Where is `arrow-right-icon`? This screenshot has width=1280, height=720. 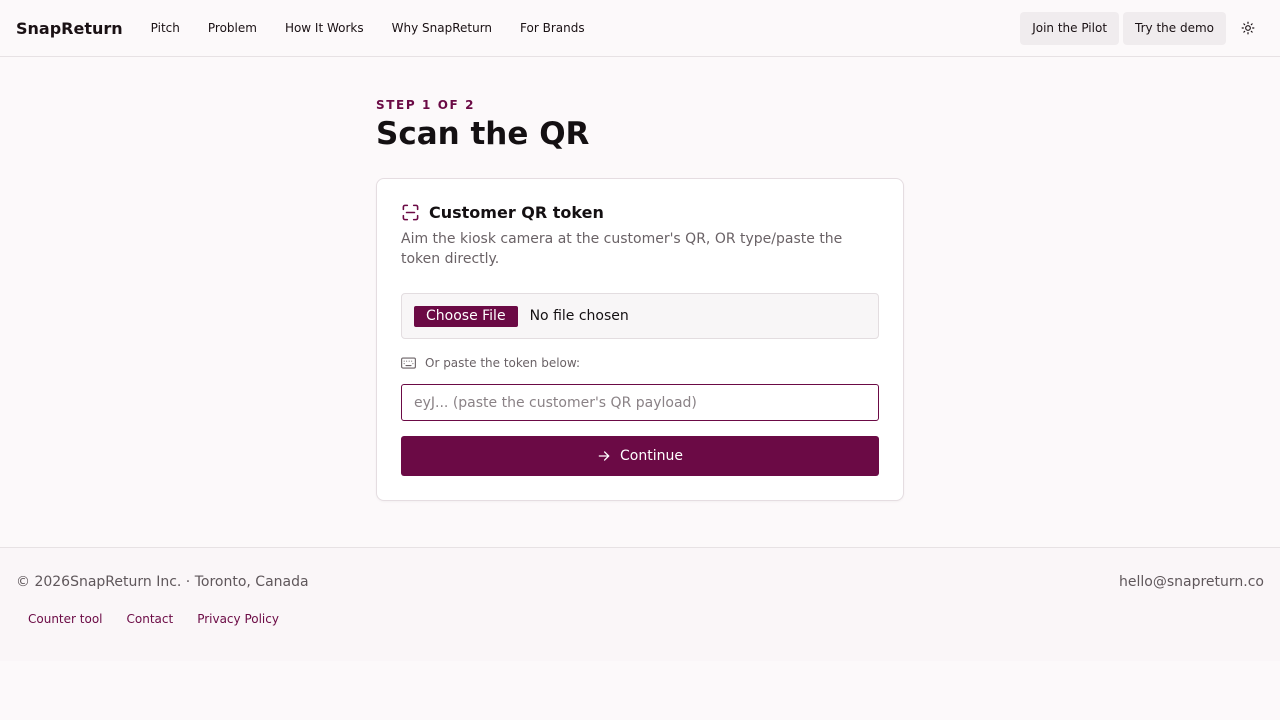
arrow-right-icon is located at coordinates (604, 456).